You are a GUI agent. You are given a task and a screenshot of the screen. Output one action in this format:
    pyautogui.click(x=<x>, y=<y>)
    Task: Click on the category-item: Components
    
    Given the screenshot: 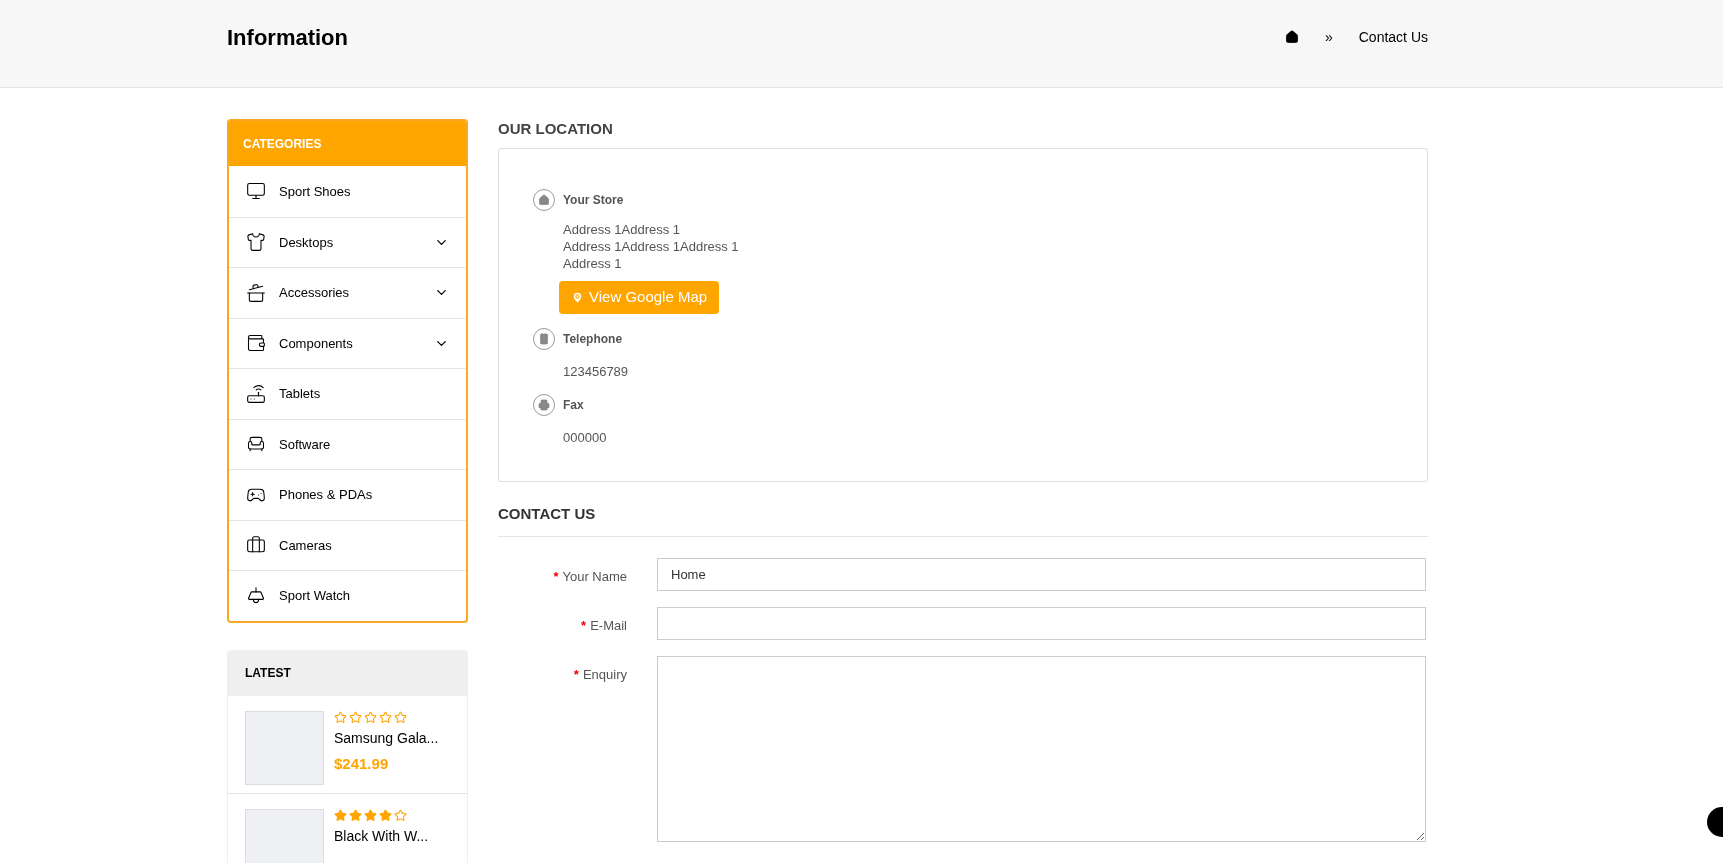 What is the action you would take?
    pyautogui.click(x=347, y=342)
    